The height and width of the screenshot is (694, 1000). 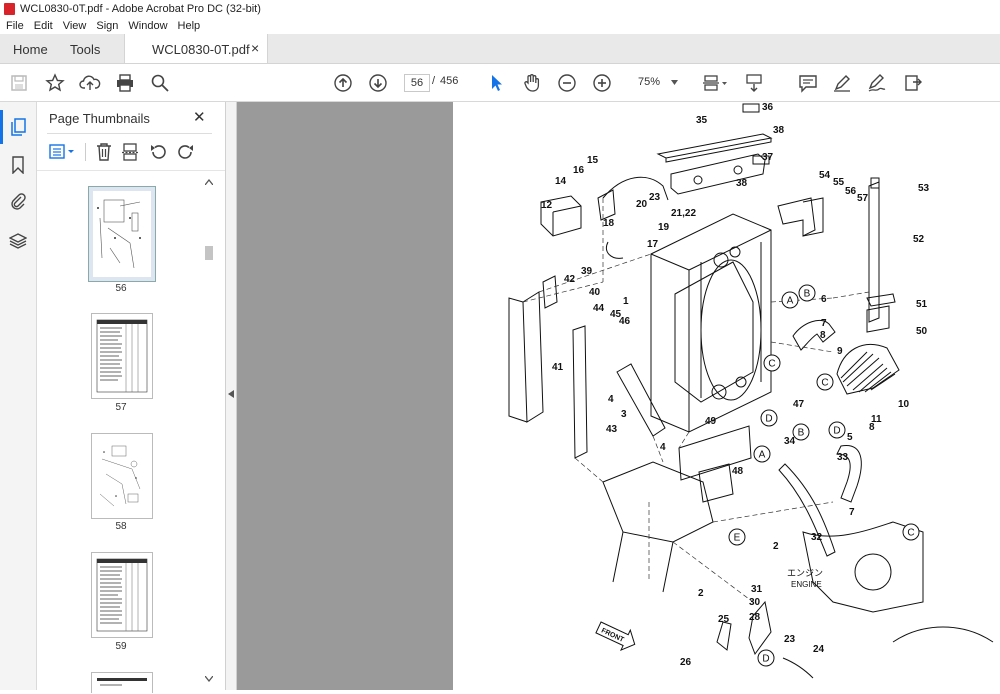 I want to click on tab-document: WCL0830-0T.pdf ×, so click(x=196, y=48).